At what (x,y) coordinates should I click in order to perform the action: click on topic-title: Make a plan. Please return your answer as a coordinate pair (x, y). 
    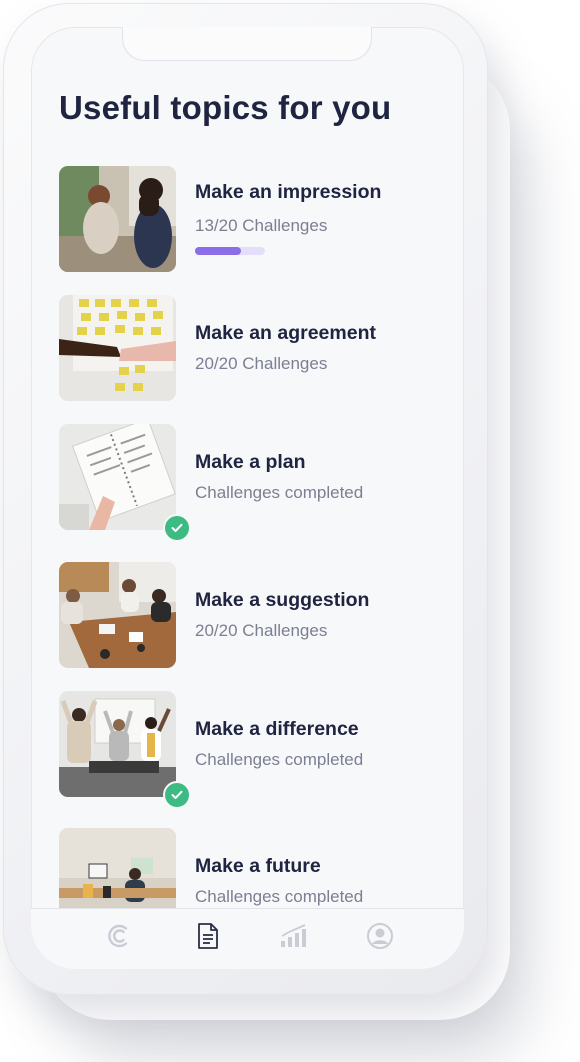
    Looking at the image, I should click on (250, 462).